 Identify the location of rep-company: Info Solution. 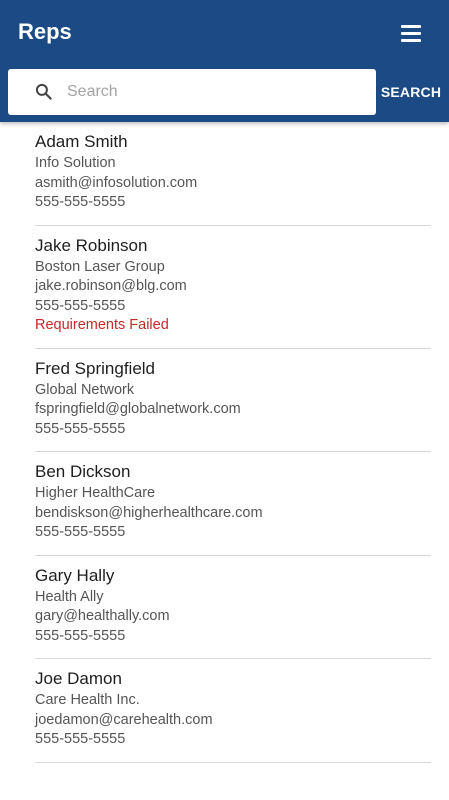
(75, 163).